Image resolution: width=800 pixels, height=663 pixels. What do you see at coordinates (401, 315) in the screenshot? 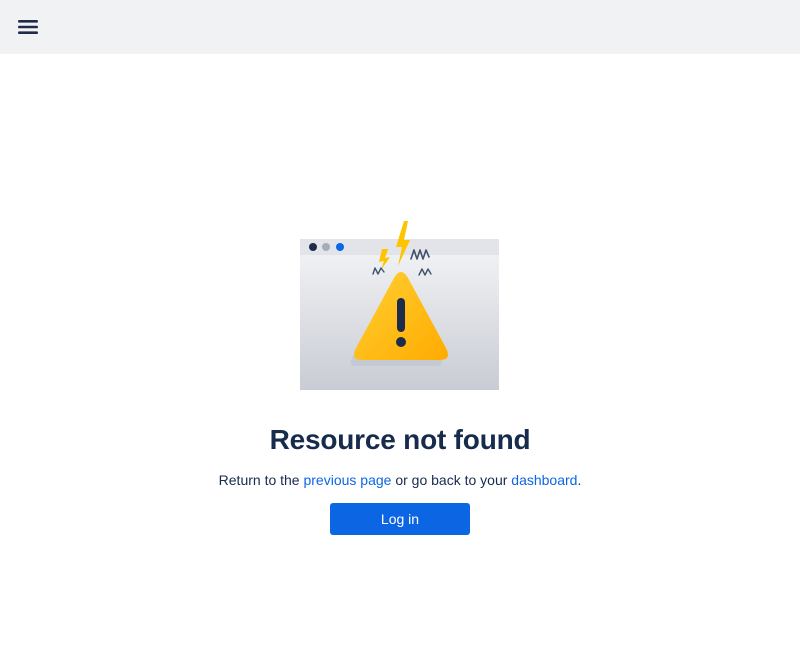
I see `exclamation-bar` at bounding box center [401, 315].